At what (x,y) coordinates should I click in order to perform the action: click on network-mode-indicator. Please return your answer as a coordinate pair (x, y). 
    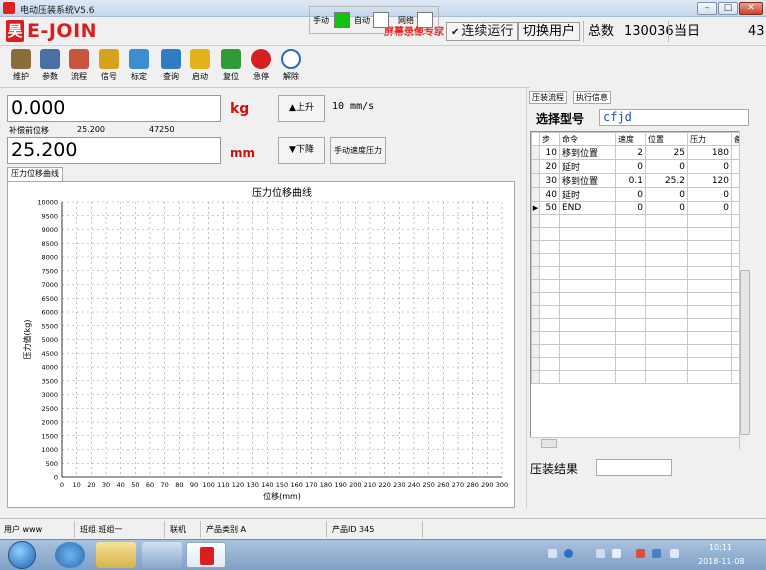
    Looking at the image, I should click on (425, 20).